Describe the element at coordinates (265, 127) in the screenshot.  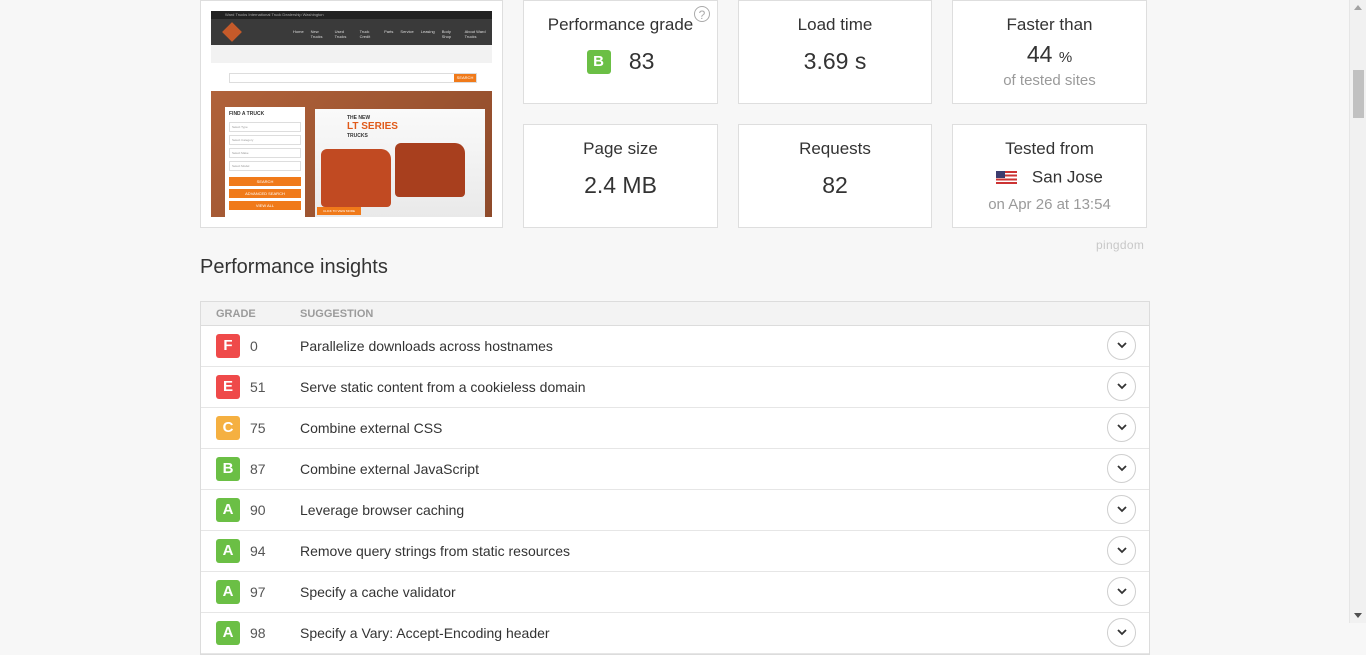
I see `thumb-select: Select Type` at that location.